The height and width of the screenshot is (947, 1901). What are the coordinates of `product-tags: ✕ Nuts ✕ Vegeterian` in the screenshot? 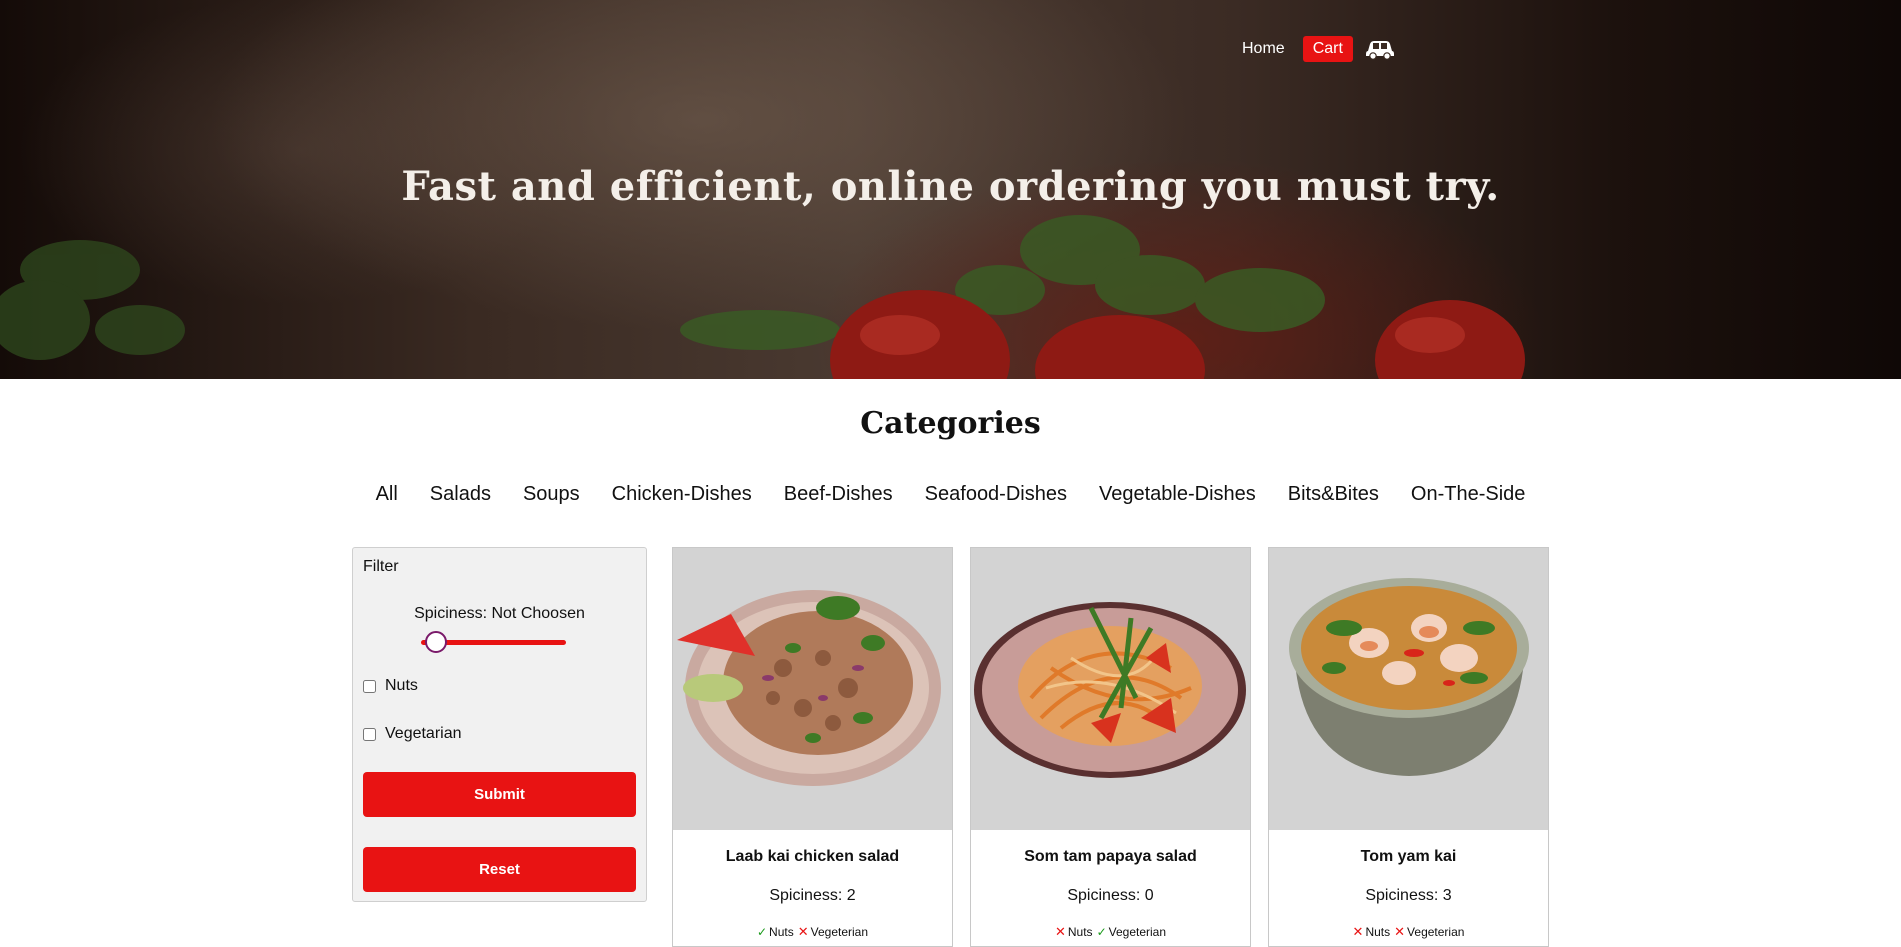 It's located at (1408, 932).